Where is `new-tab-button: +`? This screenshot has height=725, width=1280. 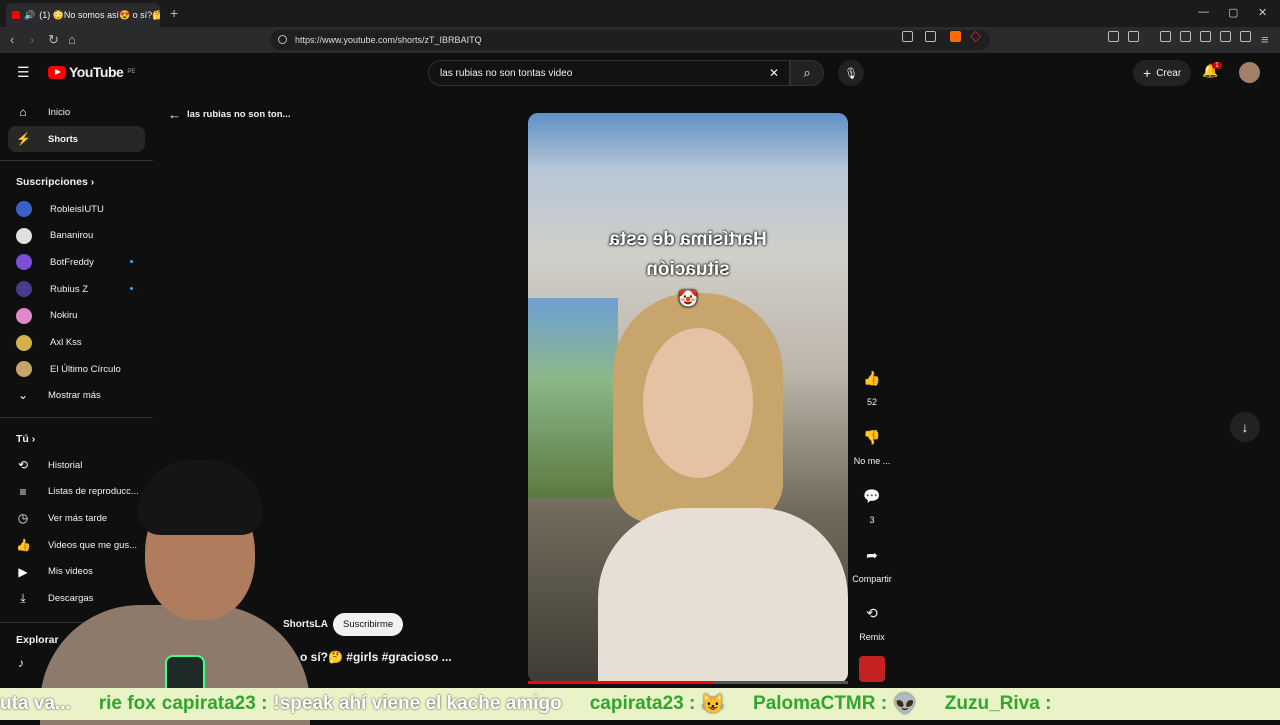 new-tab-button: + is located at coordinates (174, 13).